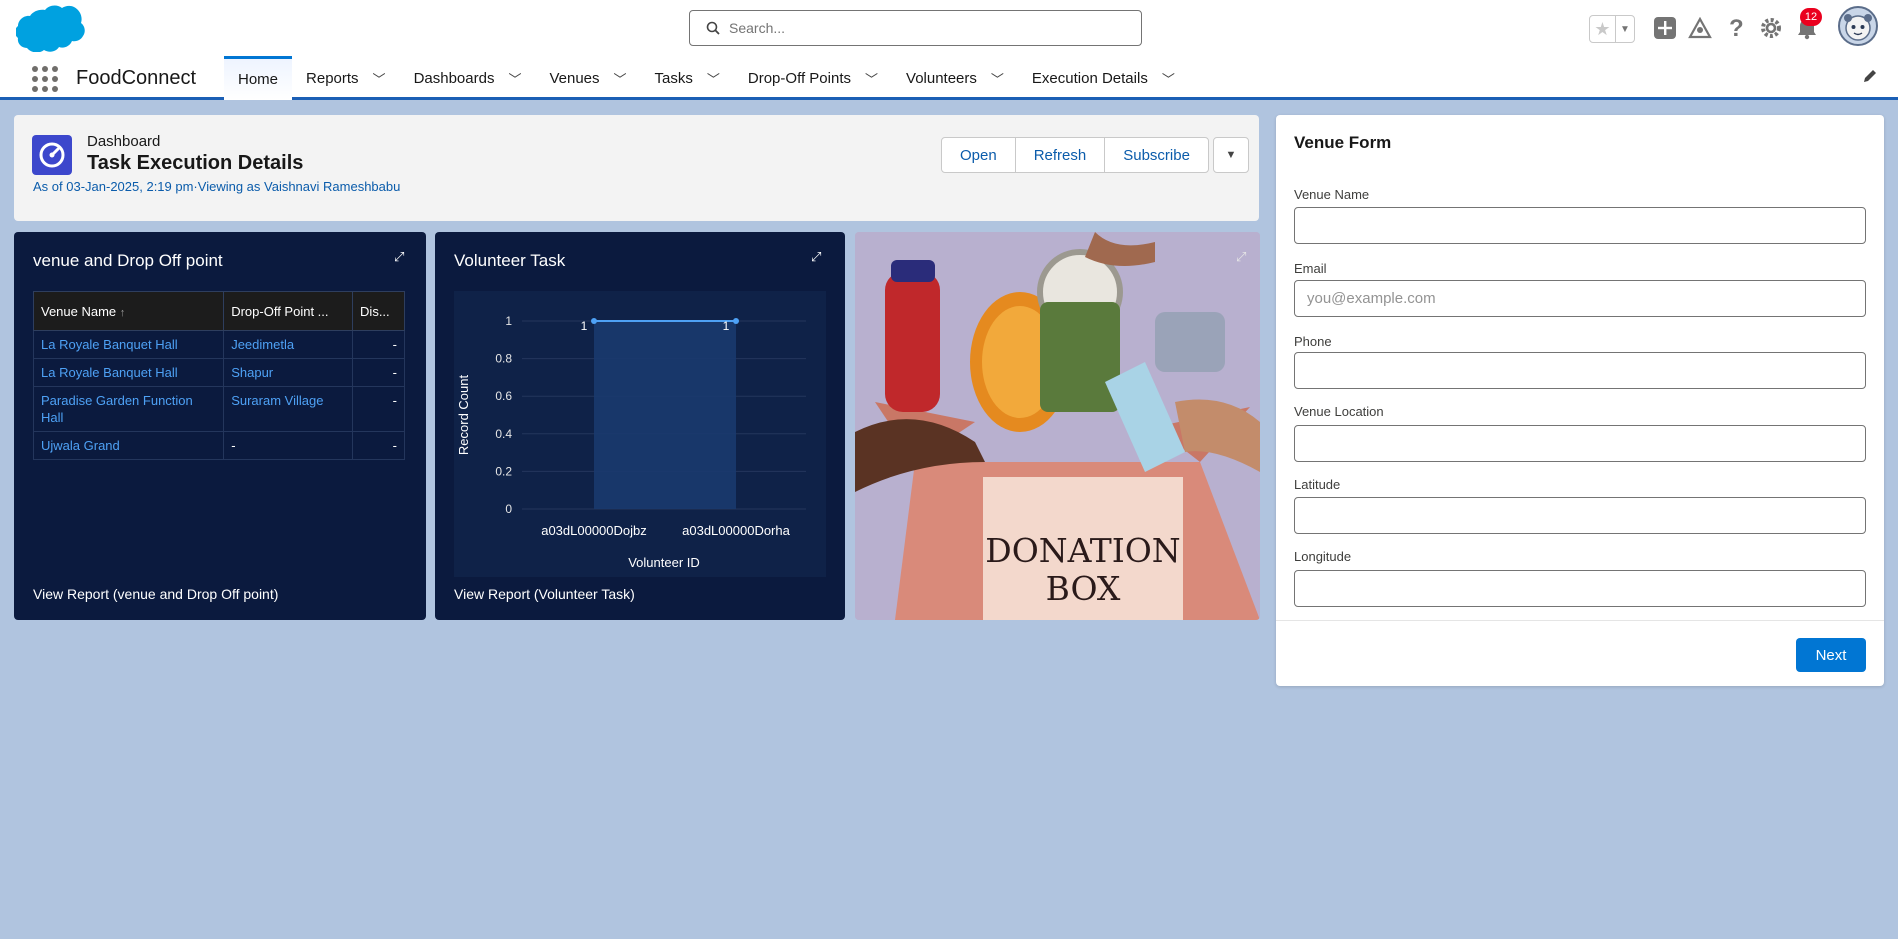 This screenshot has width=1898, height=939. I want to click on gear-icon, so click(1771, 28).